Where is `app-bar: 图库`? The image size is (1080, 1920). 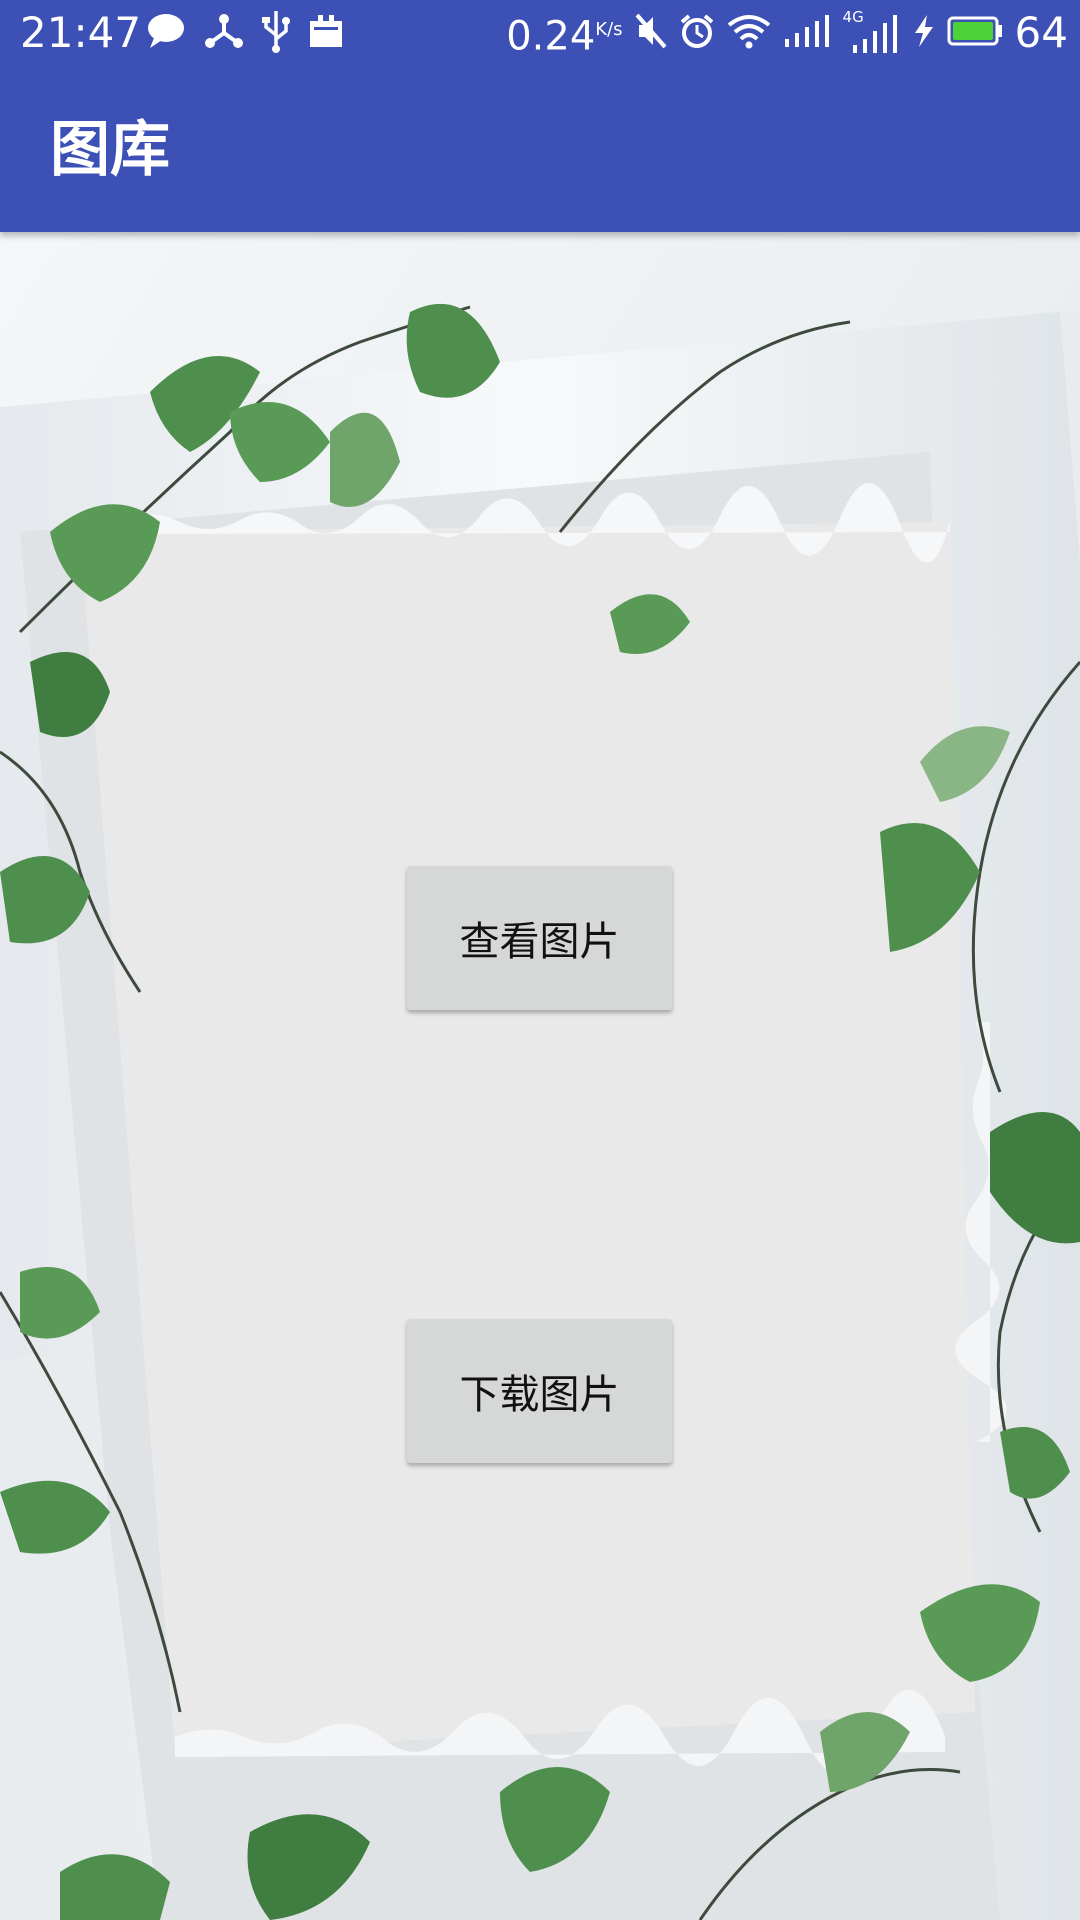
app-bar: 图库 is located at coordinates (540, 149).